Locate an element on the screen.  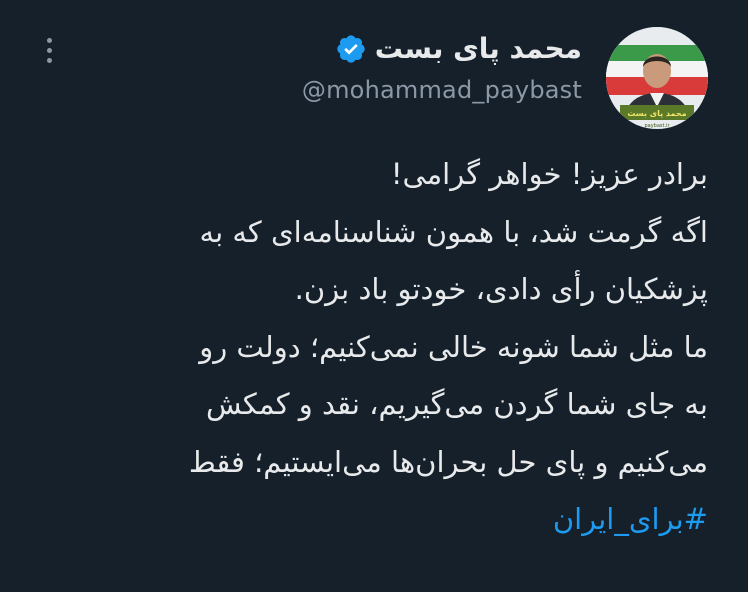
avatar: محمد پای بست paybast.ir is located at coordinates (657, 78).